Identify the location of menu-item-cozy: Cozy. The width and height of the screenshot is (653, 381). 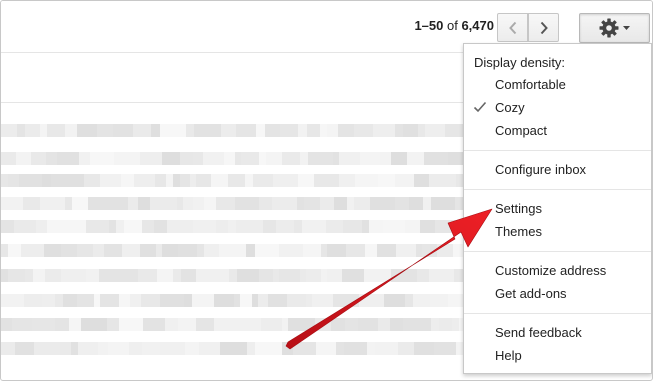
(557, 108).